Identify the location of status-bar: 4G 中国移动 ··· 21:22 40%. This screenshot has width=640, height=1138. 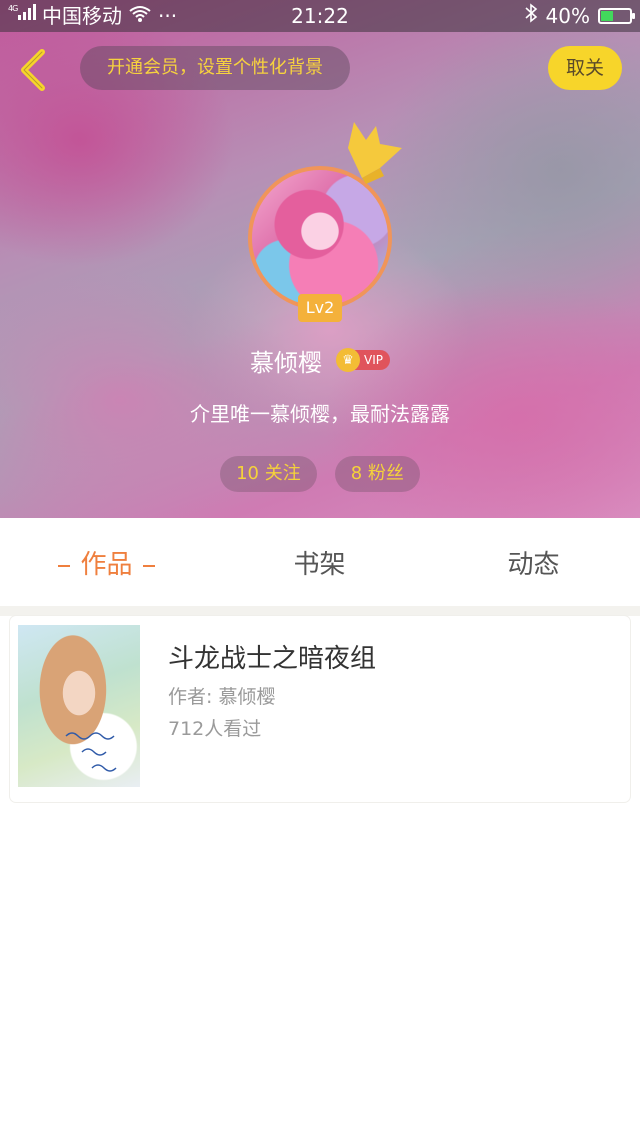
(320, 16).